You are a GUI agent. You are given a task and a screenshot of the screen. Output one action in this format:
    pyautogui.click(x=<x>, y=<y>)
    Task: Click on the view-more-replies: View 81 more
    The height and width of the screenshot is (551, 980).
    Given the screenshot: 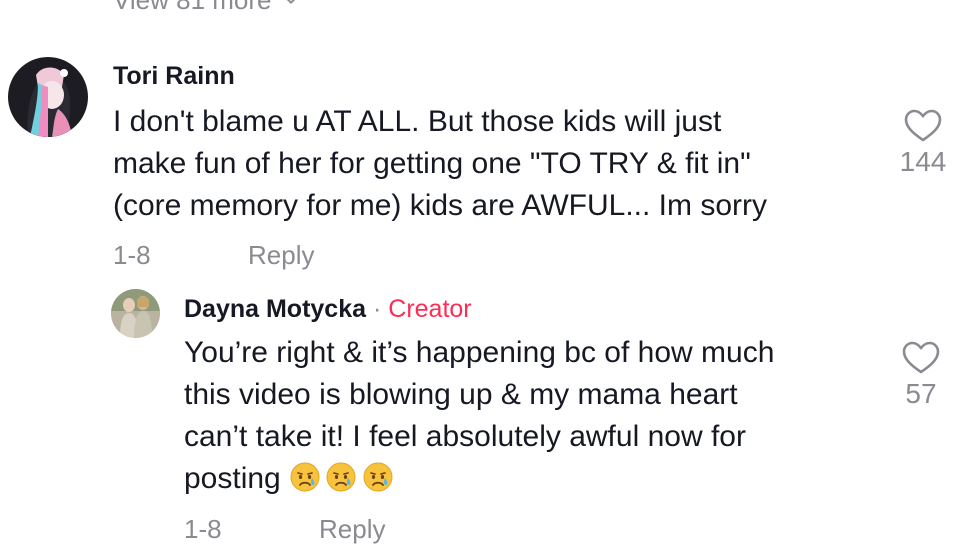 What is the action you would take?
    pyautogui.click(x=206, y=8)
    